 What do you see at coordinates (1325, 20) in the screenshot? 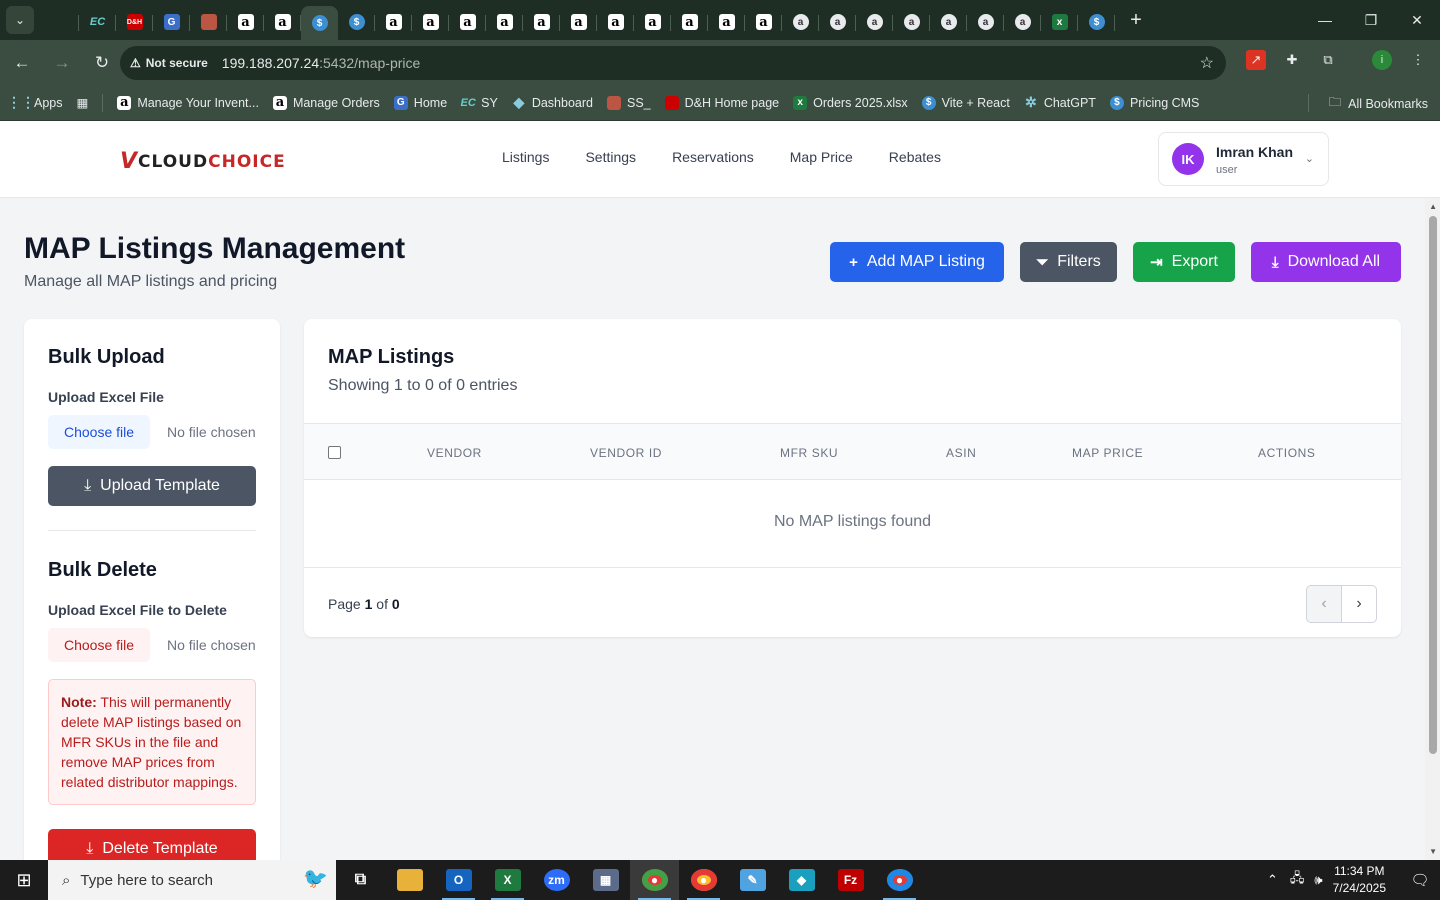
I see `minimize-icon: —` at bounding box center [1325, 20].